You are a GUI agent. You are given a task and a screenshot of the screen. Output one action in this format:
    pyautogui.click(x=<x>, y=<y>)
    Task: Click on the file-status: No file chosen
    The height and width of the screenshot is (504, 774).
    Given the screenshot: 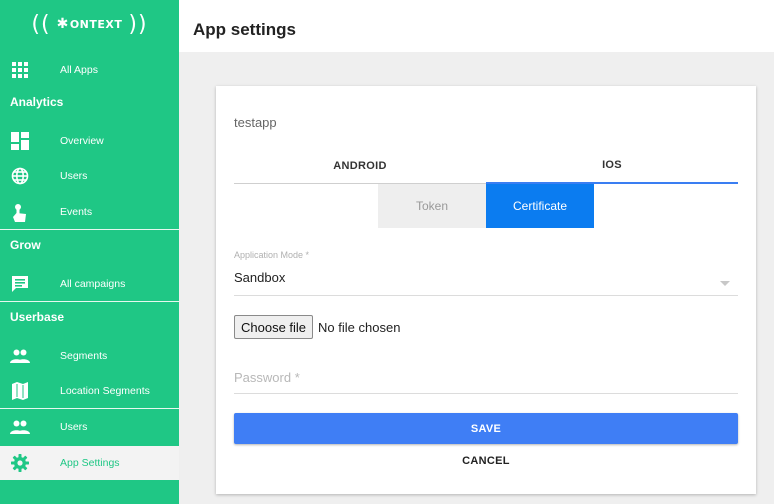 What is the action you would take?
    pyautogui.click(x=359, y=327)
    